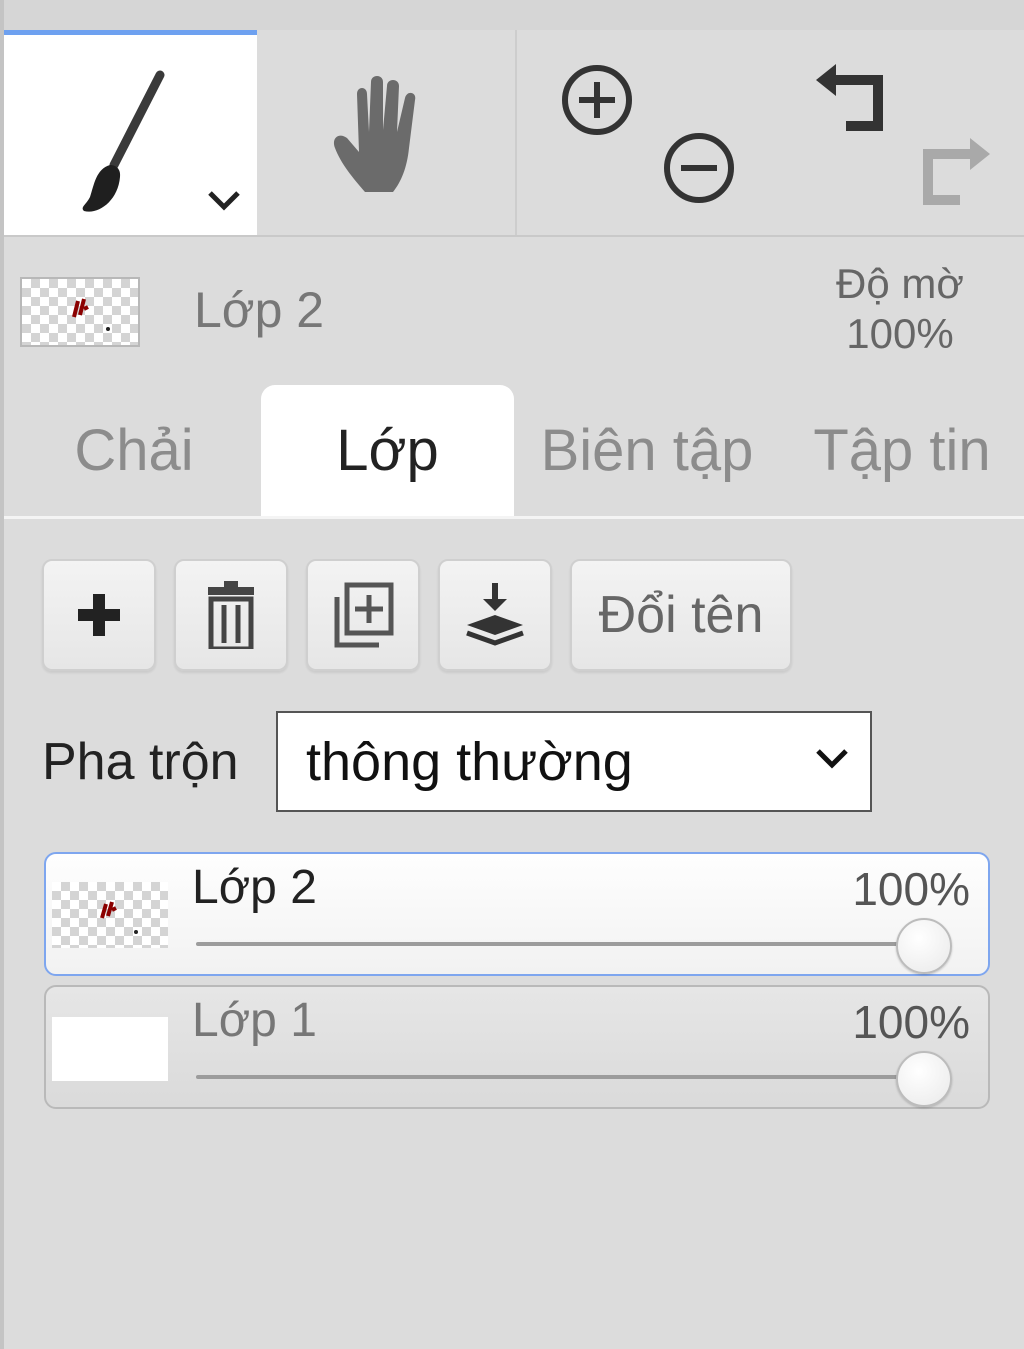 This screenshot has width=1024, height=1349. I want to click on brush-tool-button, so click(130, 132).